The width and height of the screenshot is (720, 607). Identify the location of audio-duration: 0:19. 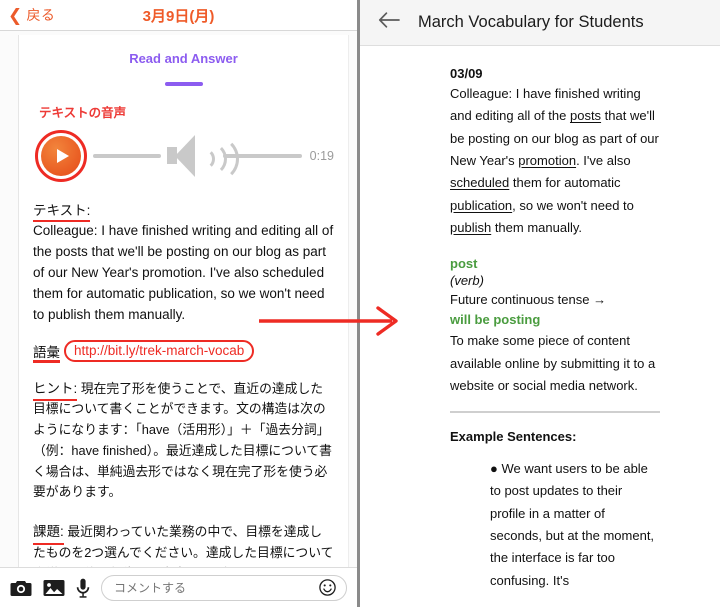
(321, 156).